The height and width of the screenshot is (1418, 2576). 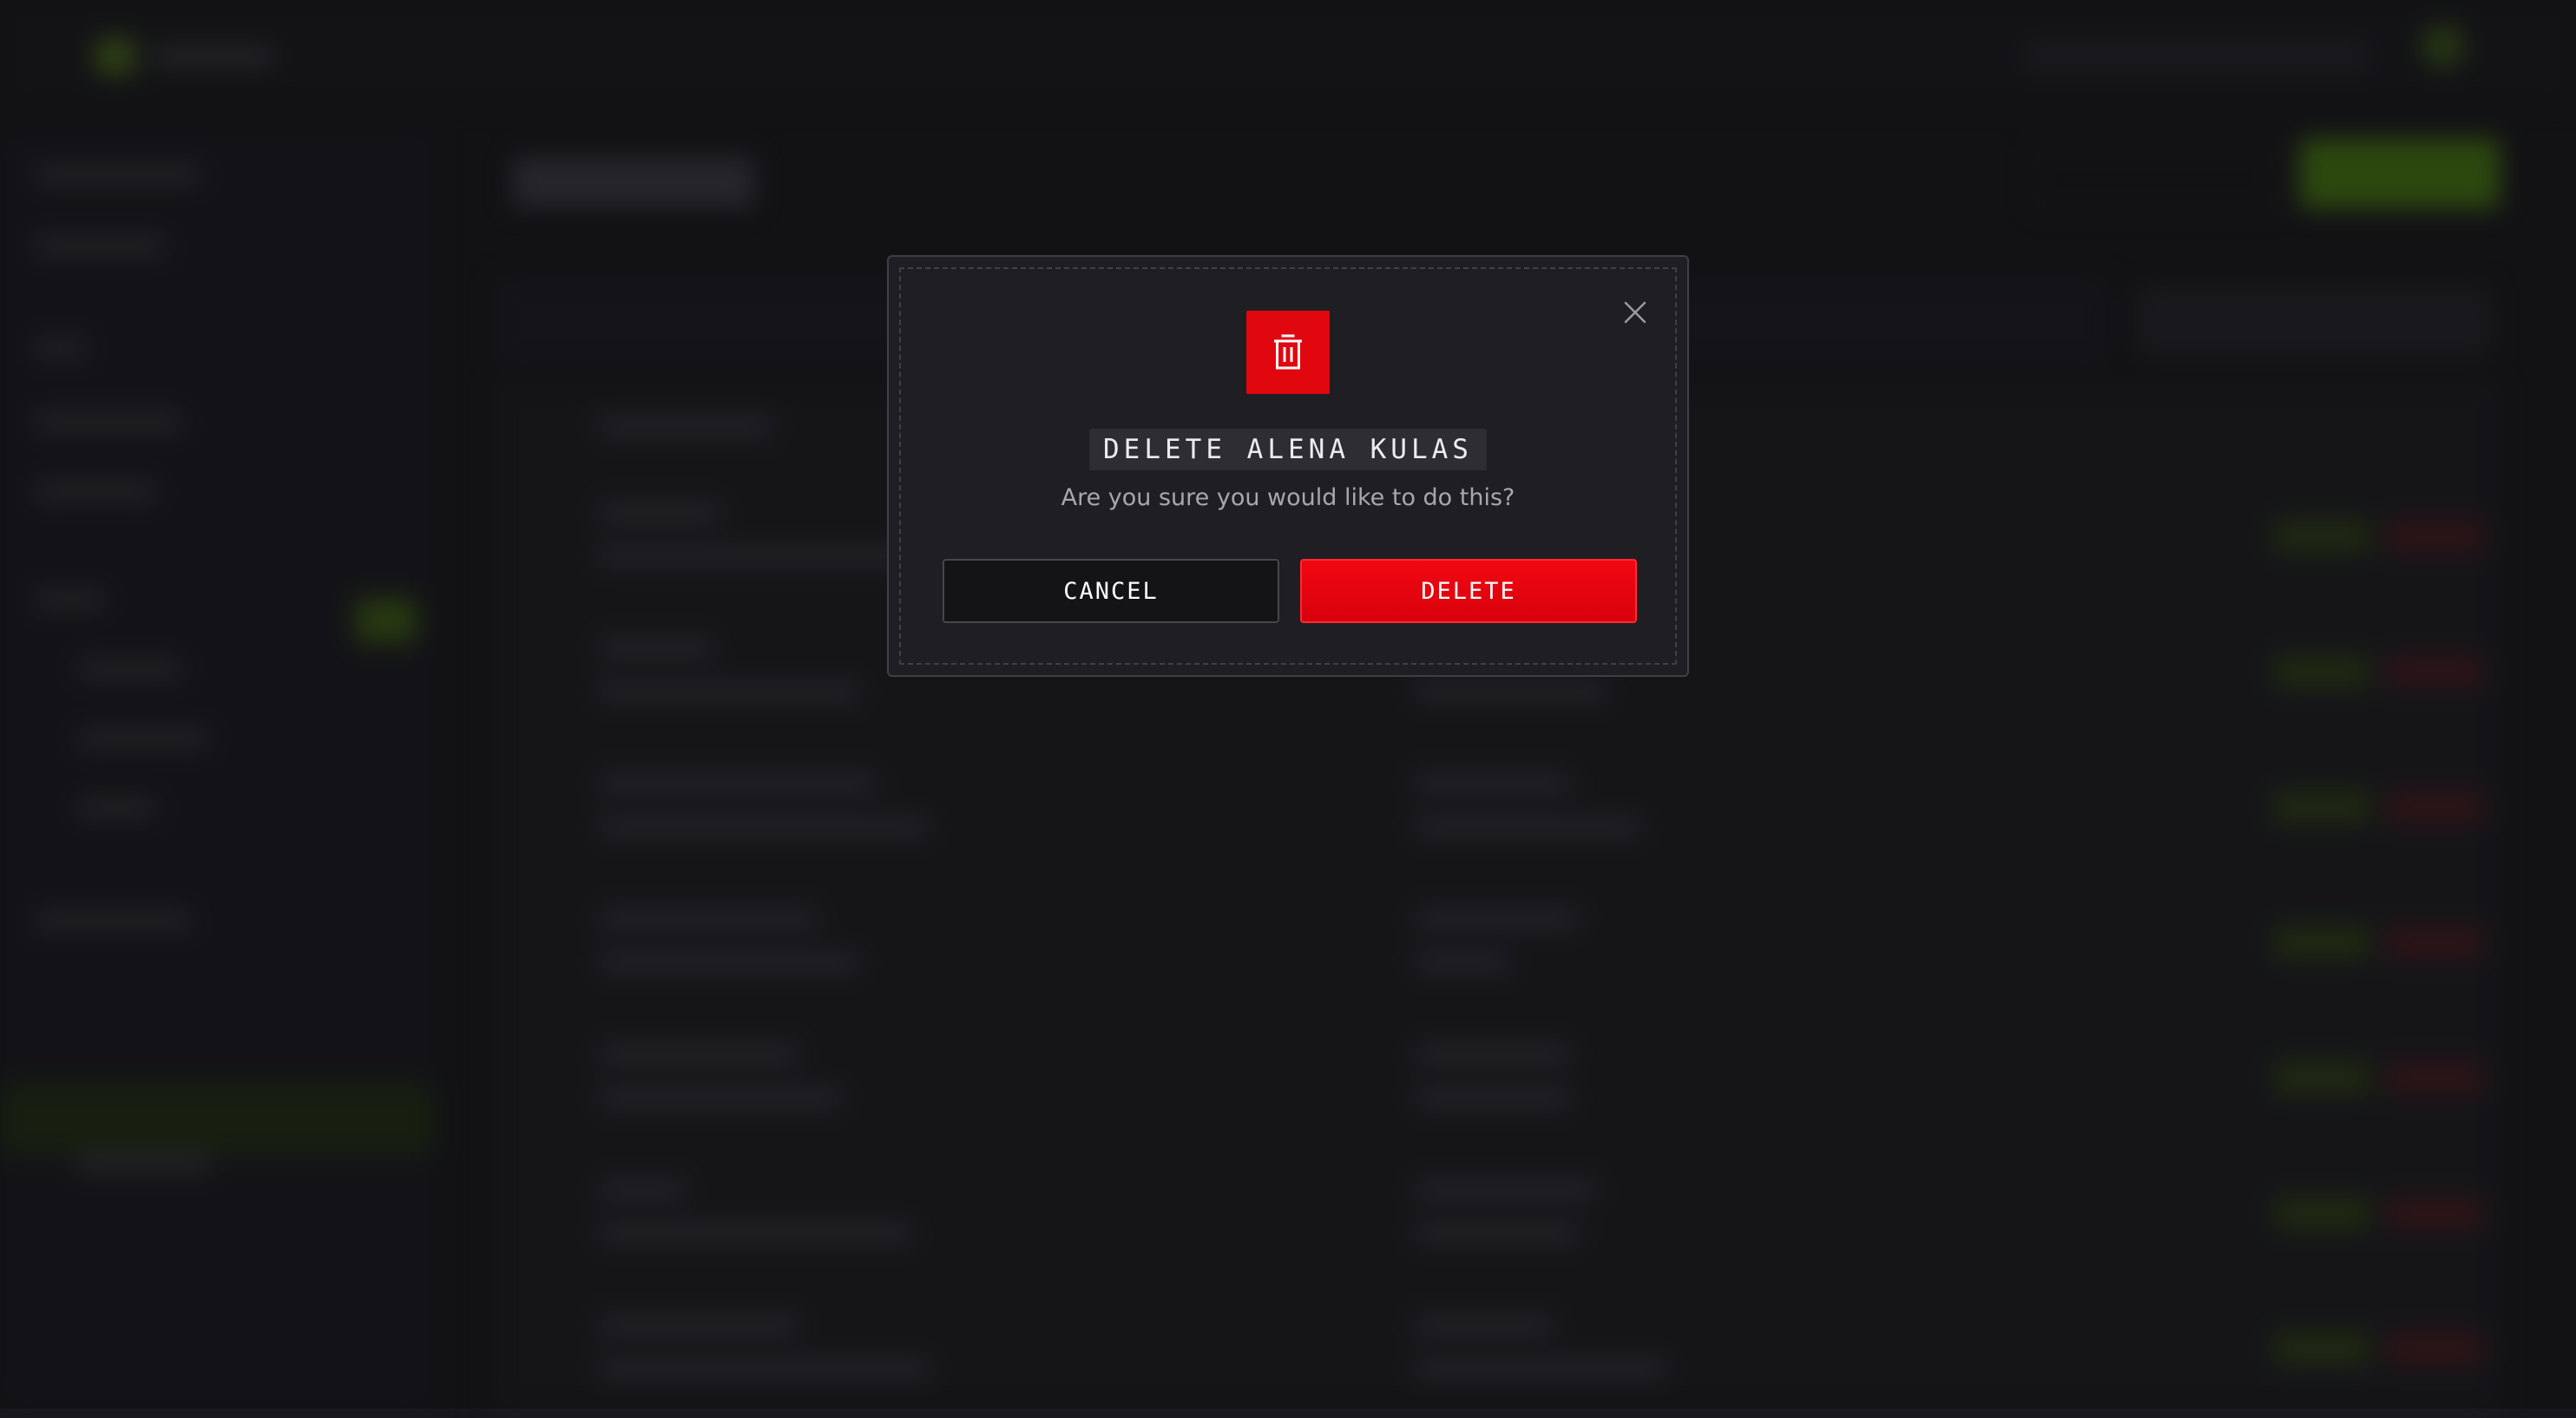 I want to click on close-icon, so click(x=1635, y=312).